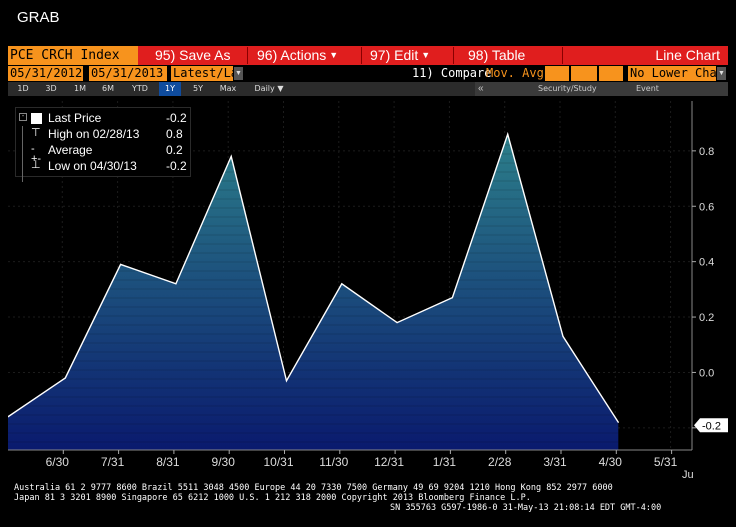 This screenshot has width=736, height=527. Describe the element at coordinates (280, 88) in the screenshot. I see `frequency-dropdown-icon: ▼` at that location.